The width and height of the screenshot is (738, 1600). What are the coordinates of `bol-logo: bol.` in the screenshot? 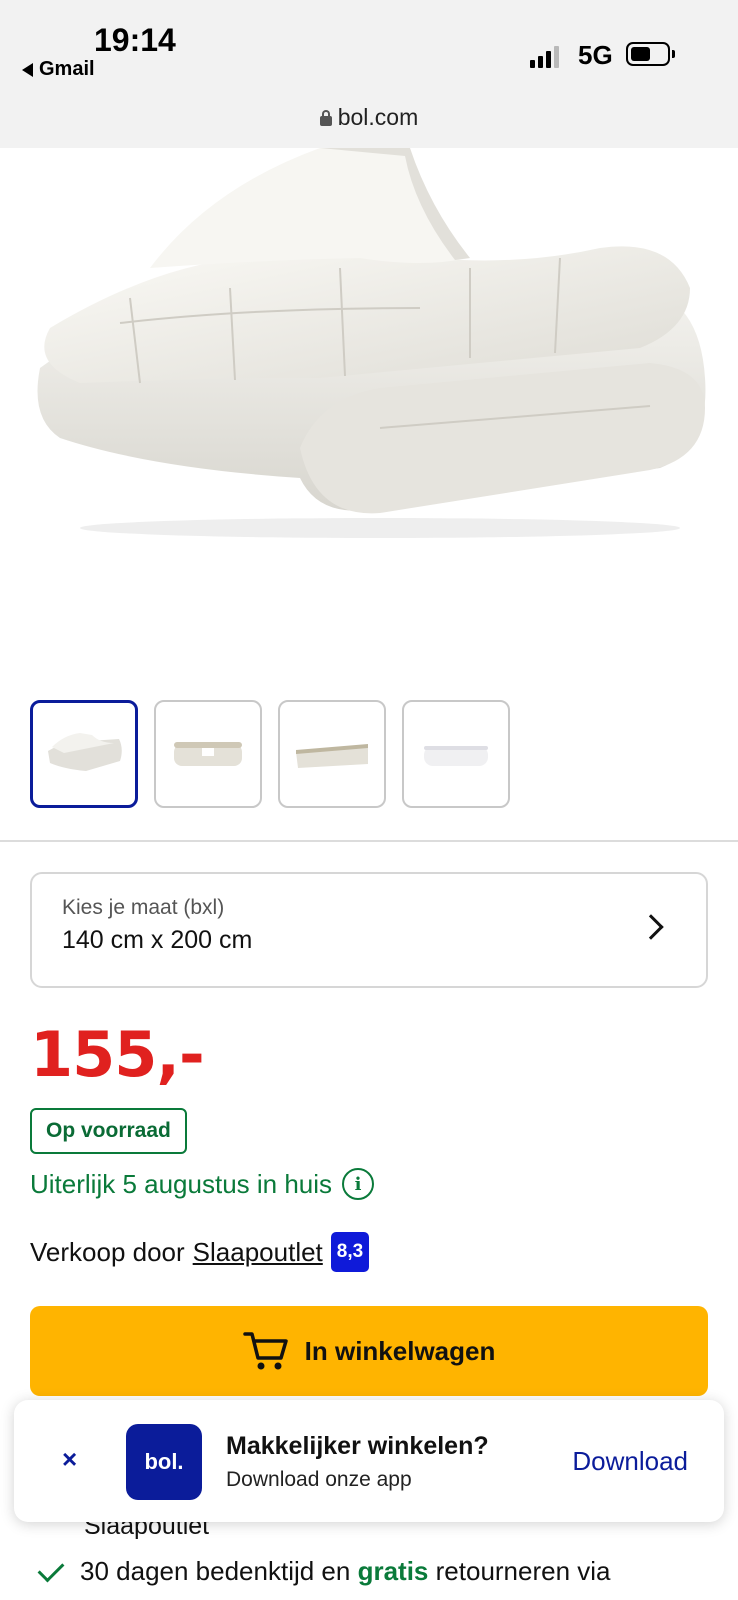 It's located at (164, 1462).